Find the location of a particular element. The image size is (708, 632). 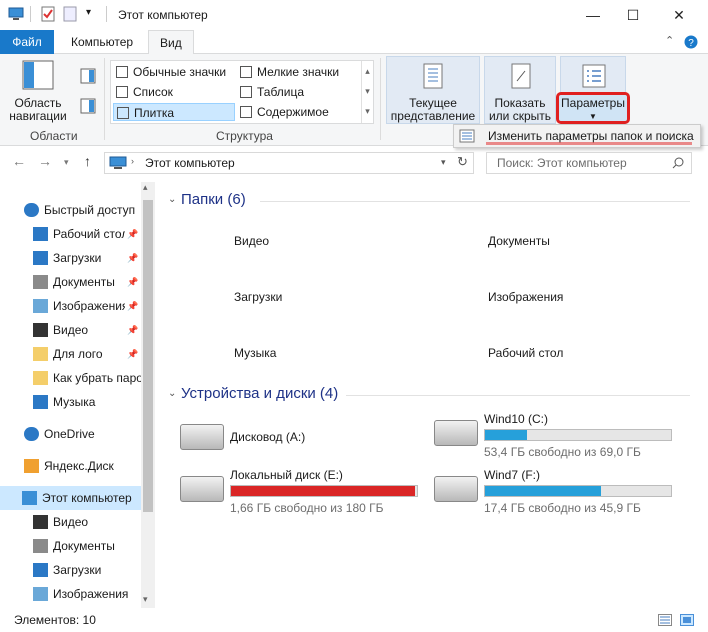

drive-tile: floppy-drive-icon Дисковод (A:) is located at coordinates (303, 442).